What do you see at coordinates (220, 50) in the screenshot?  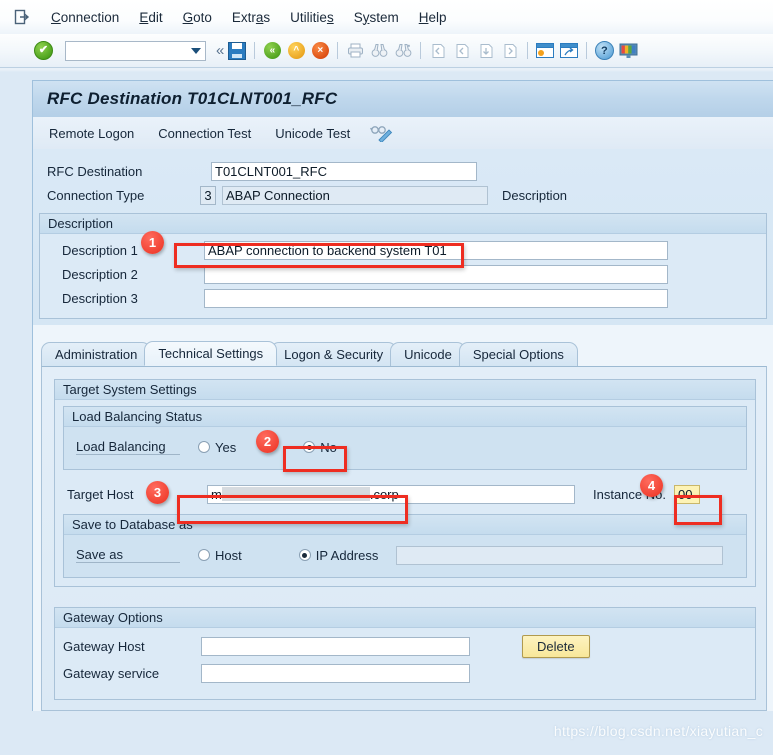 I see `double-chevron-left-icon: «` at bounding box center [220, 50].